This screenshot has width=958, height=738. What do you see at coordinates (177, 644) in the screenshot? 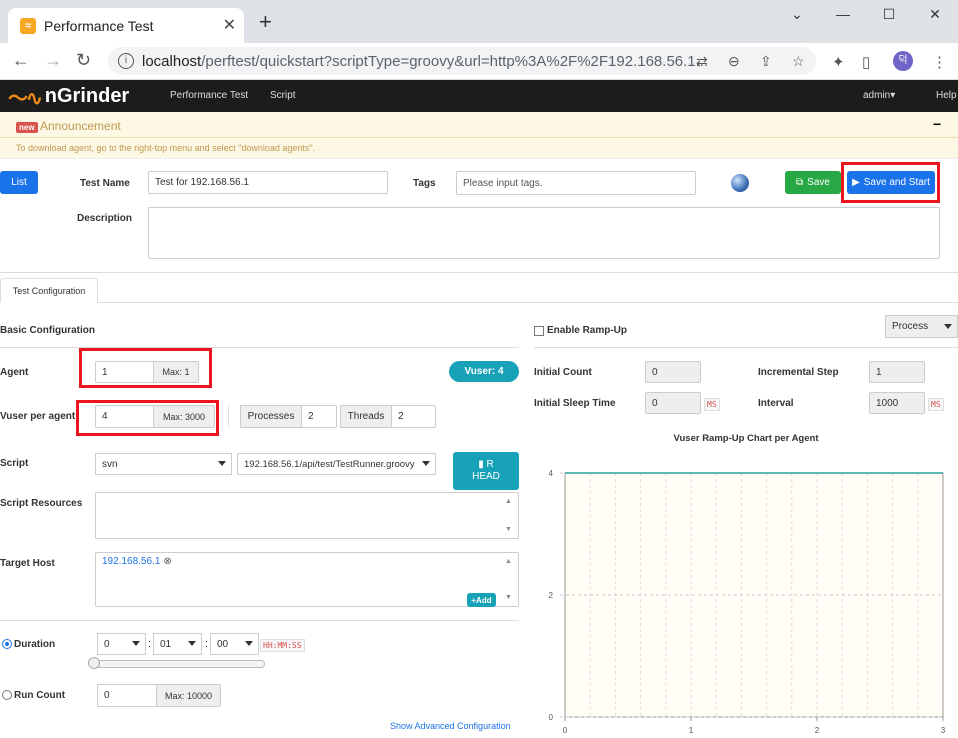
I see `duration-minutes-select: 01` at bounding box center [177, 644].